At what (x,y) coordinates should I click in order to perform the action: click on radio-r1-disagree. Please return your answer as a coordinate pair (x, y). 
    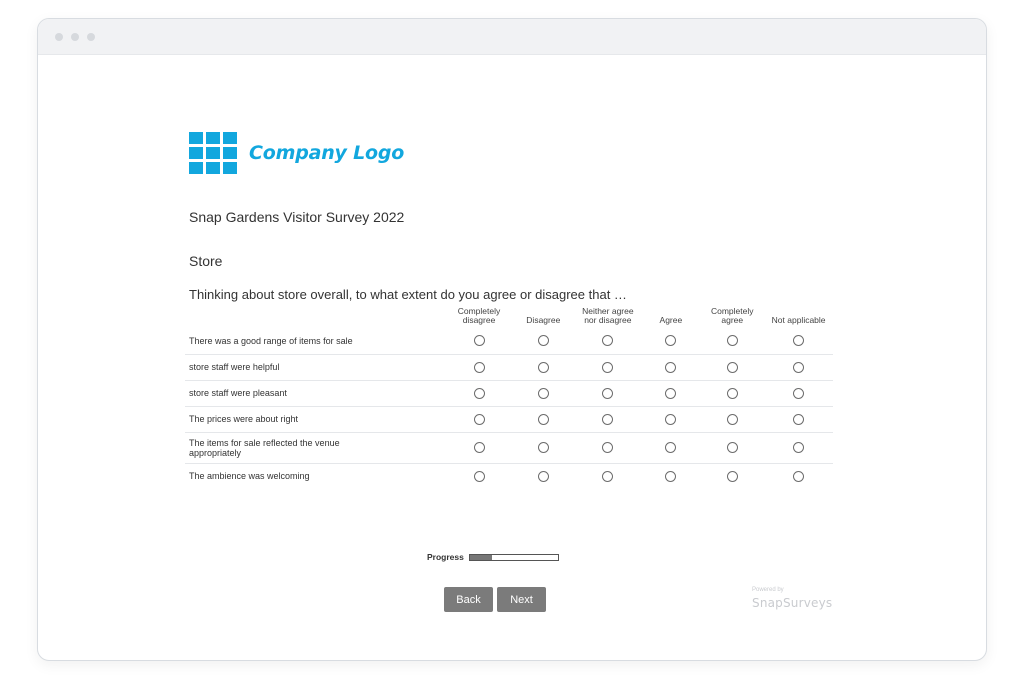
    Looking at the image, I should click on (543, 367).